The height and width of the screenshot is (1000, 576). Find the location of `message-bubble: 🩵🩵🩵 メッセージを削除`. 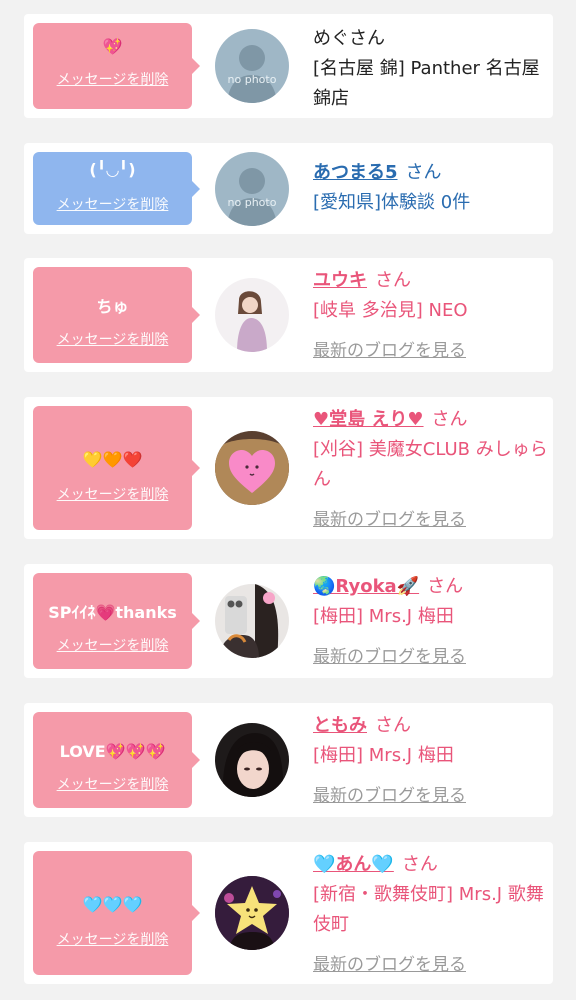

message-bubble: 🩵🩵🩵 メッセージを削除 is located at coordinates (116, 913).